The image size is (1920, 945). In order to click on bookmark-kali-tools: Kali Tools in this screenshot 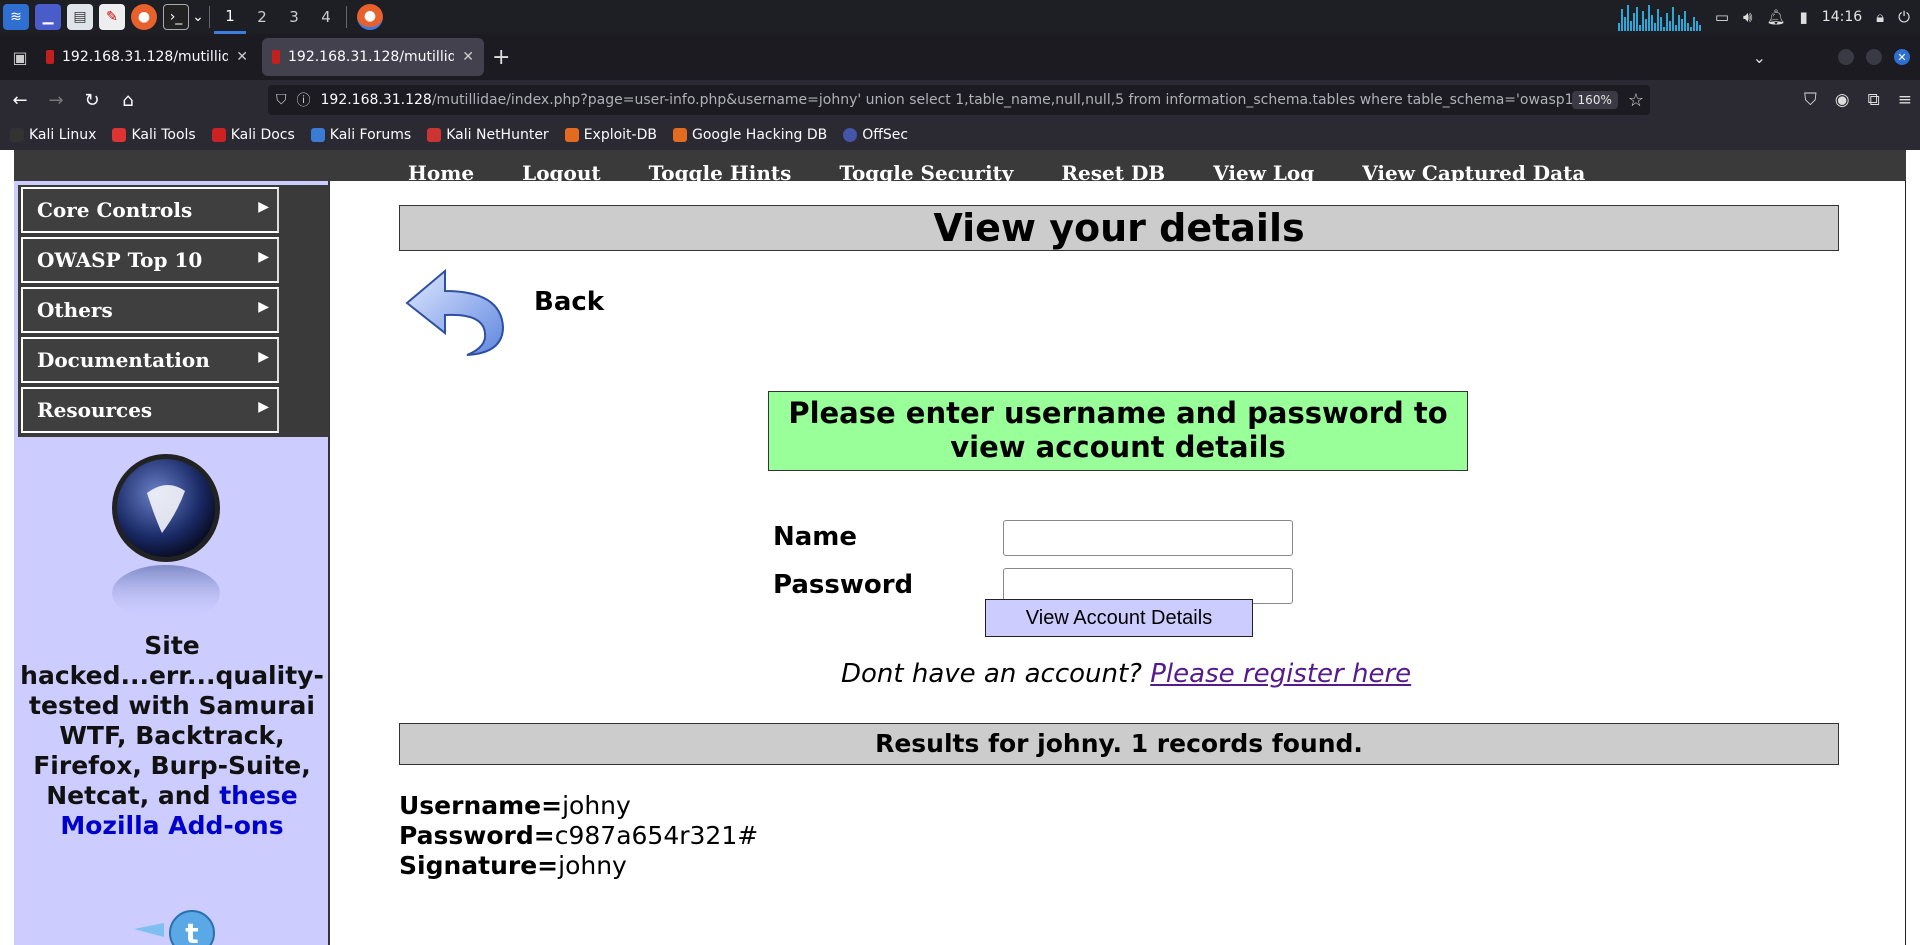, I will do `click(154, 135)`.